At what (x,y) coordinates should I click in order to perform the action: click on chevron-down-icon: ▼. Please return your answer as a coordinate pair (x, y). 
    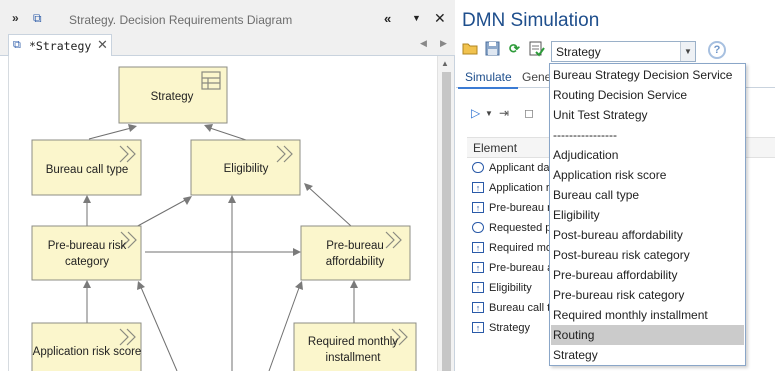
    Looking at the image, I should click on (687, 51).